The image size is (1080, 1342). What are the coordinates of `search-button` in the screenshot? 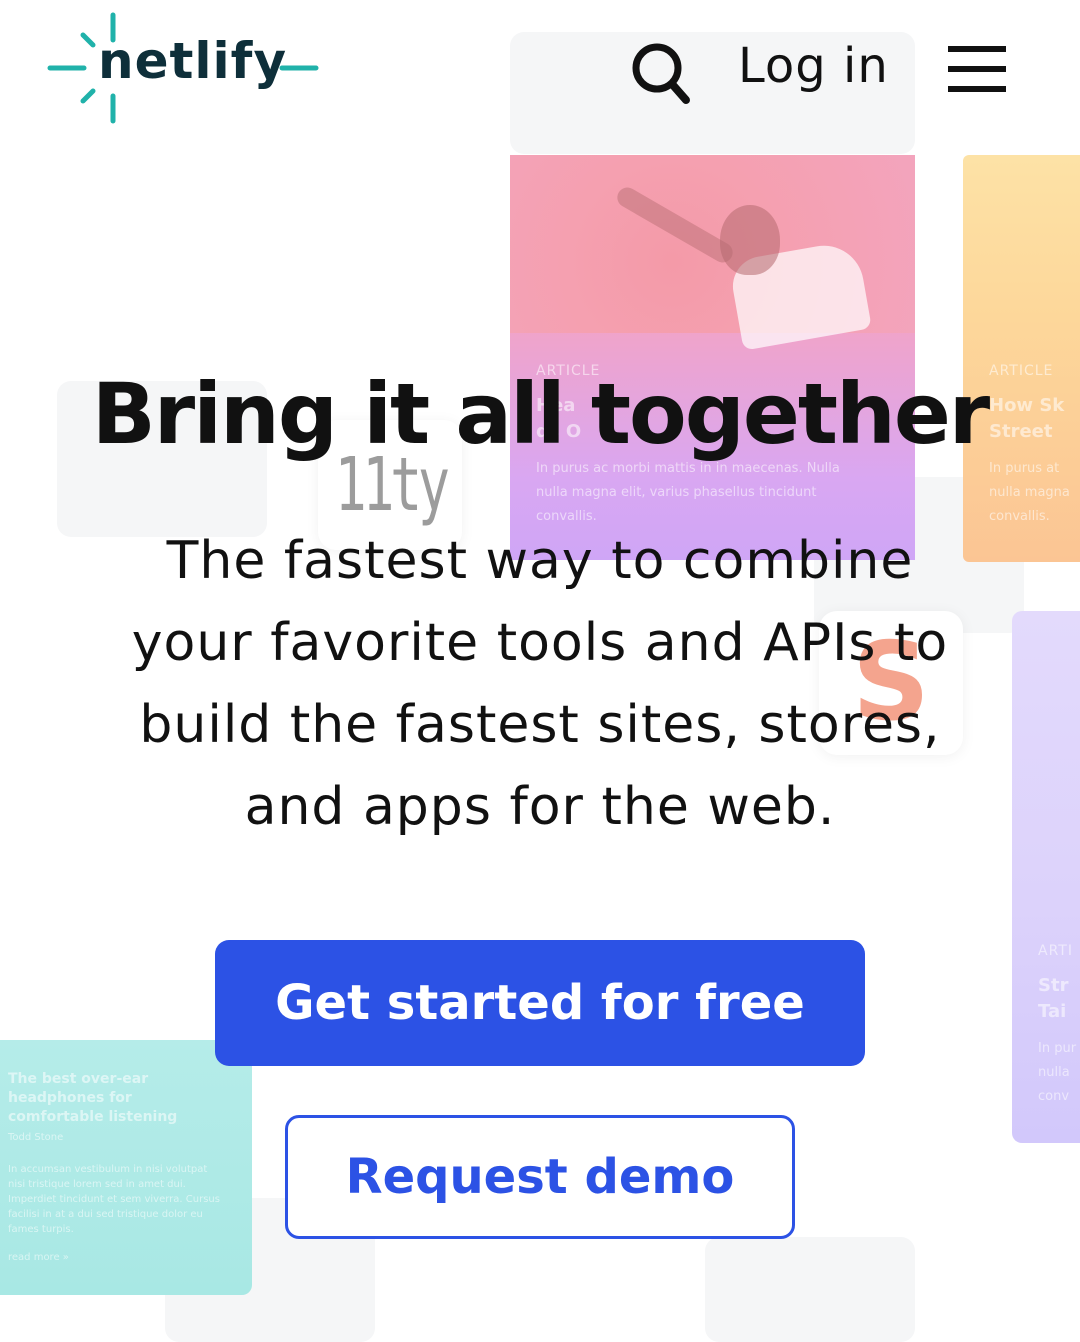 It's located at (661, 73).